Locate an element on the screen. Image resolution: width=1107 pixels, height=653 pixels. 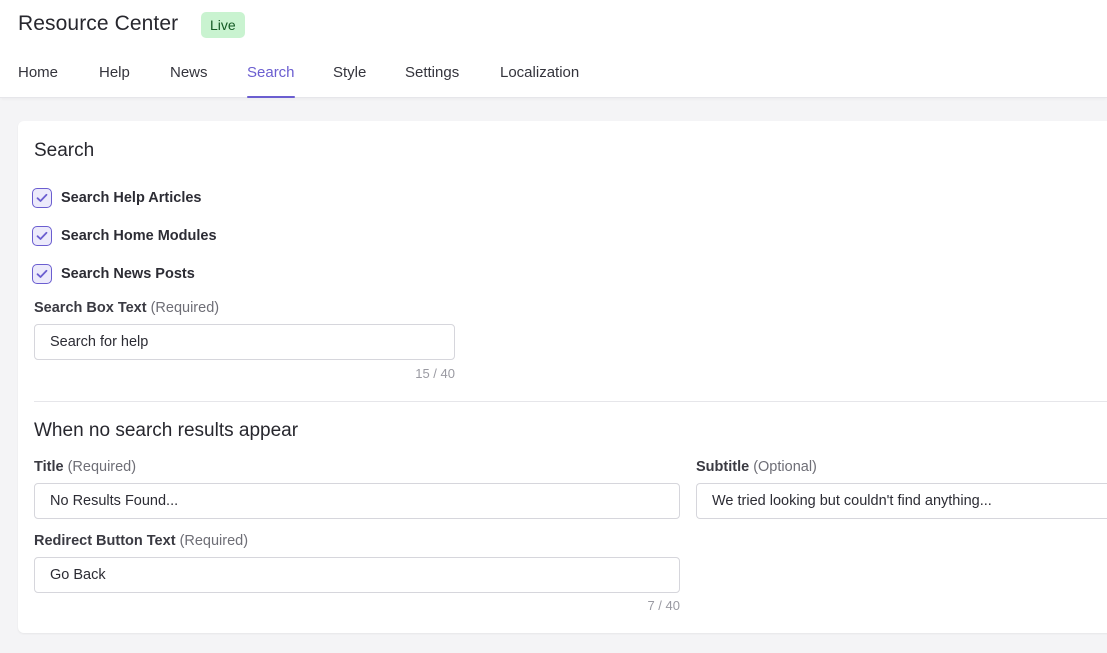
checkbox-row-home-modules: Search Home Modules is located at coordinates (124, 236).